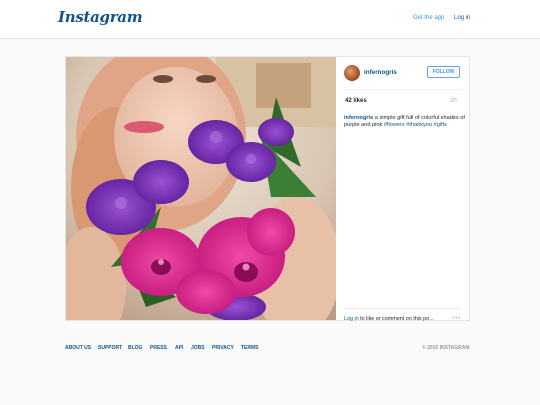 This screenshot has width=540, height=405. I want to click on caption-username: infernogris, so click(358, 118).